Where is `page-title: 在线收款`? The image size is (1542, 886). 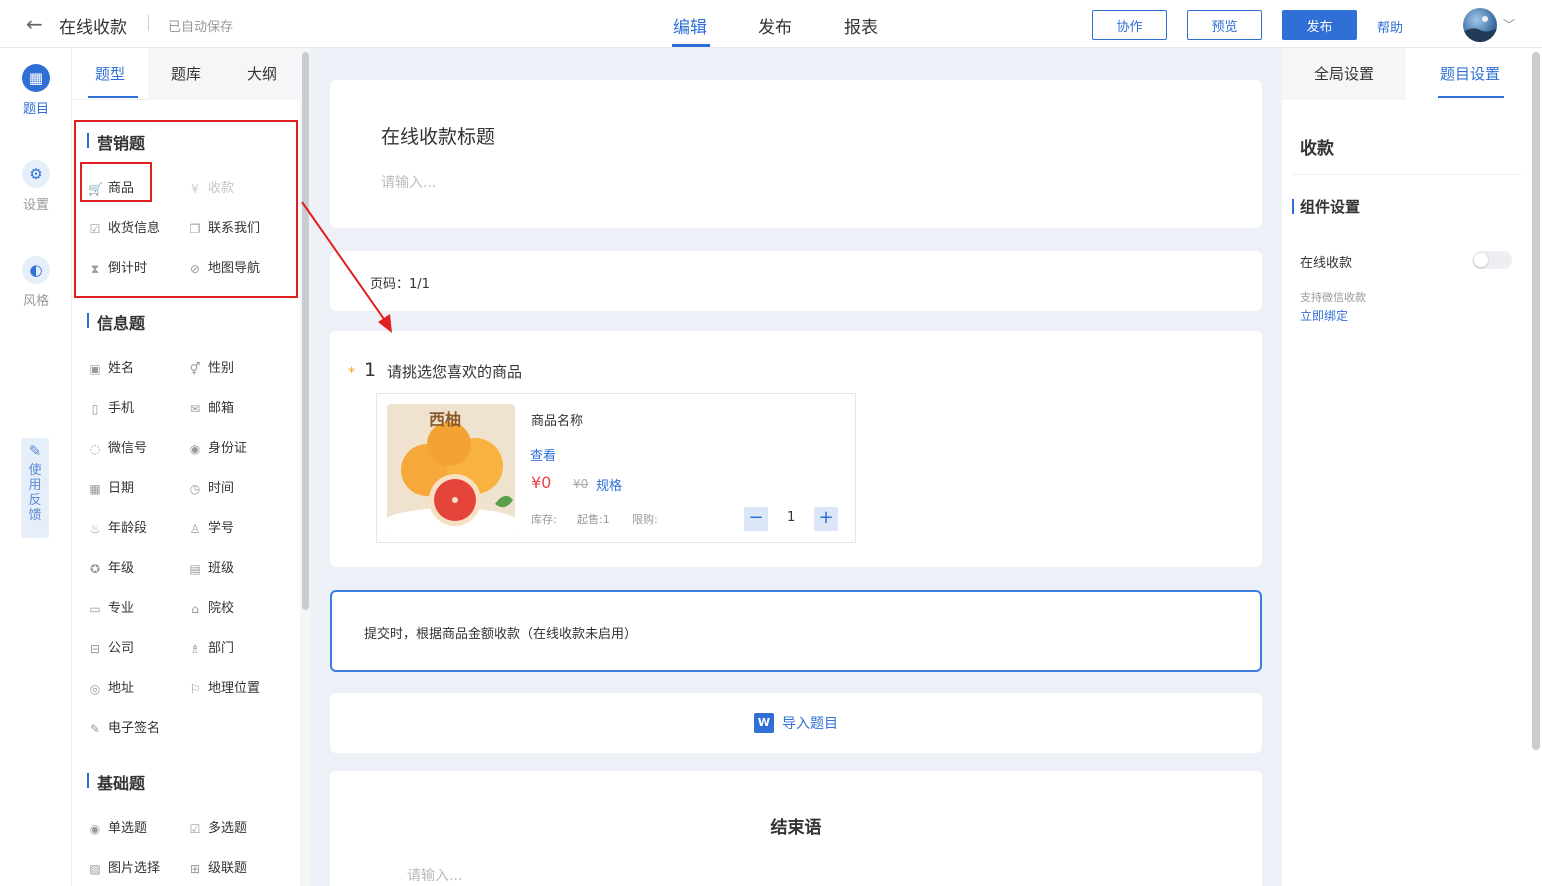 page-title: 在线收款 is located at coordinates (93, 28).